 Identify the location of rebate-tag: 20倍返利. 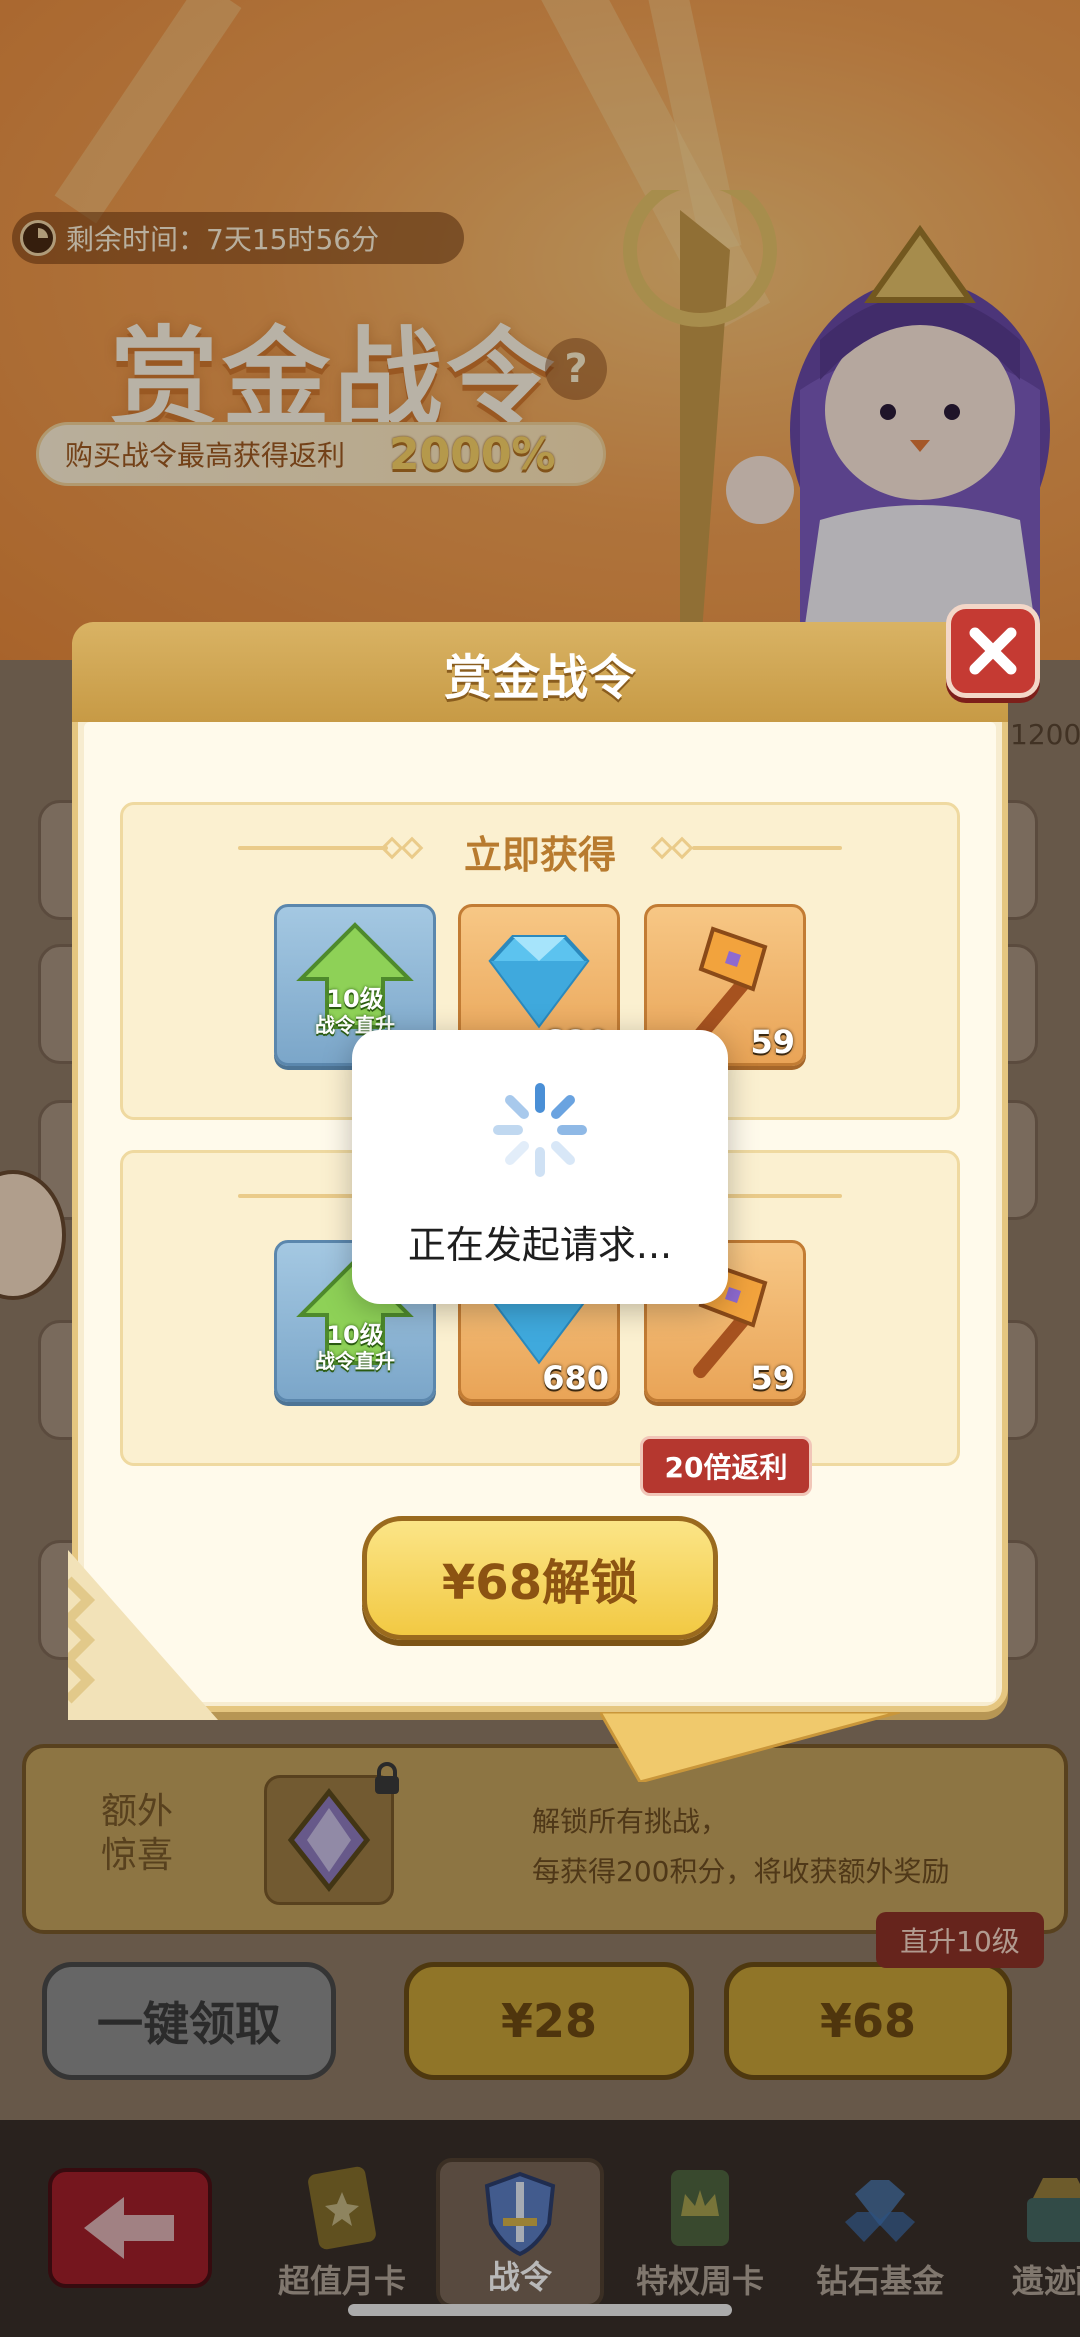
(726, 1466).